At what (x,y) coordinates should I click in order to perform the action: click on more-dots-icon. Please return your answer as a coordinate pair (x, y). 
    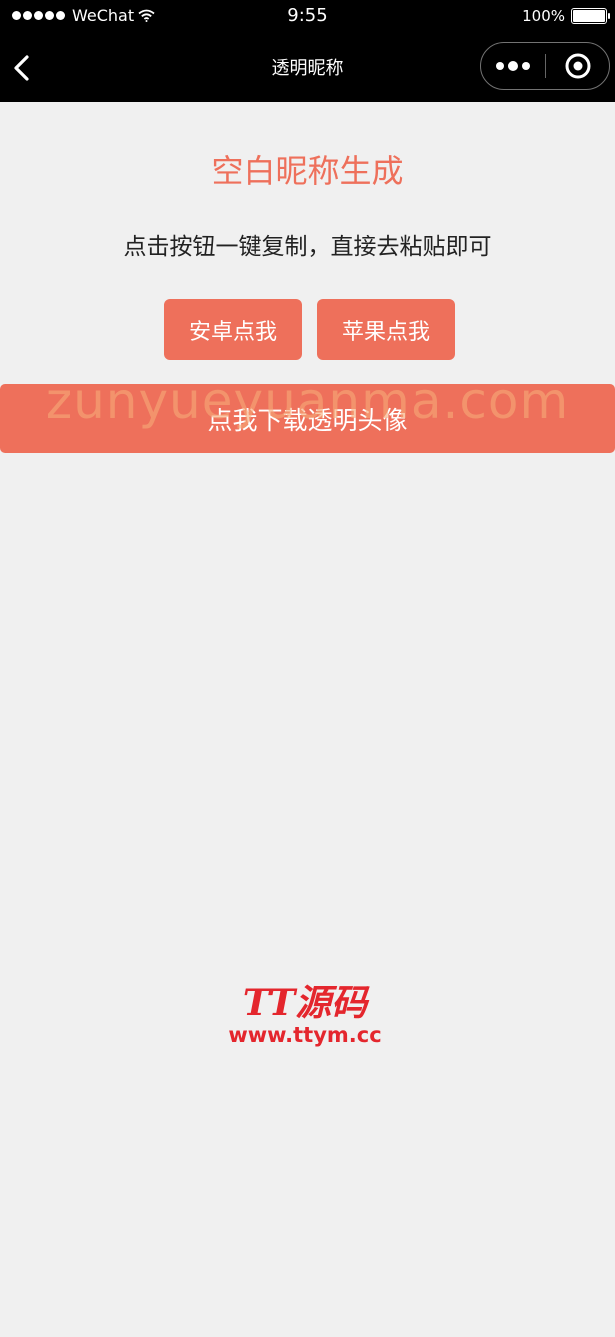
    Looking at the image, I should click on (513, 66).